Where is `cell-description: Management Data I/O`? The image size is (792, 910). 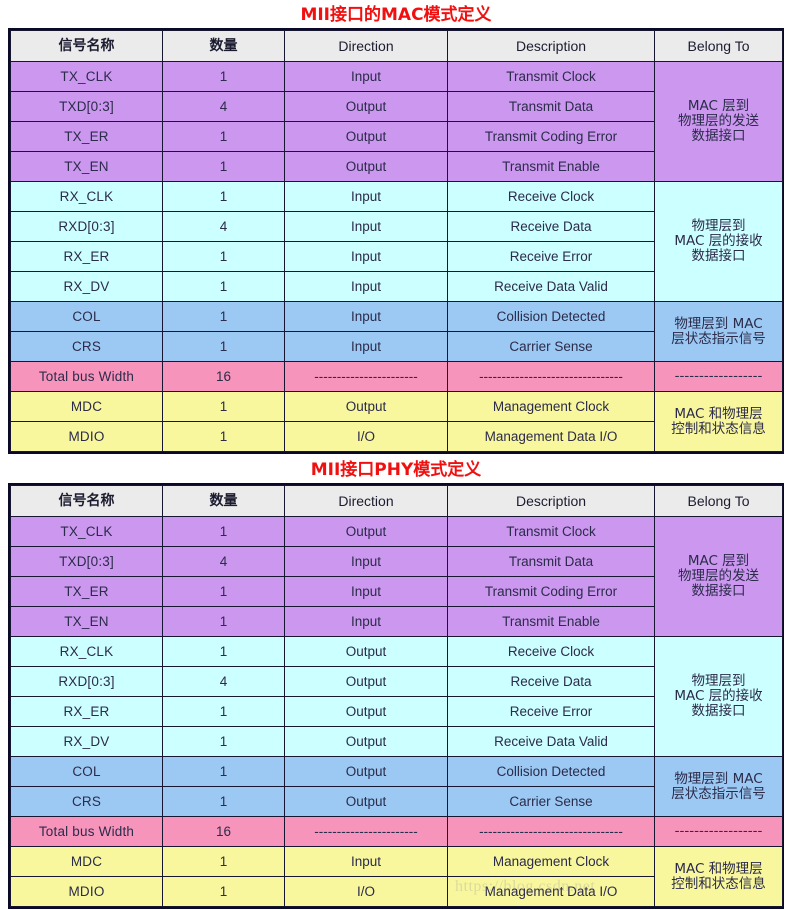
cell-description: Management Data I/O is located at coordinates (551, 436).